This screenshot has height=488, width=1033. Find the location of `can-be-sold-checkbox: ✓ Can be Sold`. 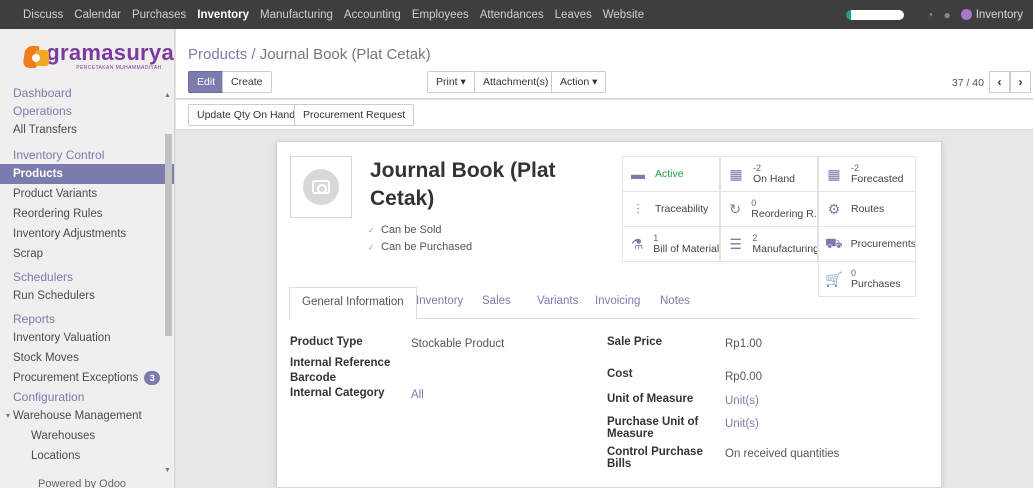

can-be-sold-checkbox: ✓ Can be Sold is located at coordinates (405, 230).